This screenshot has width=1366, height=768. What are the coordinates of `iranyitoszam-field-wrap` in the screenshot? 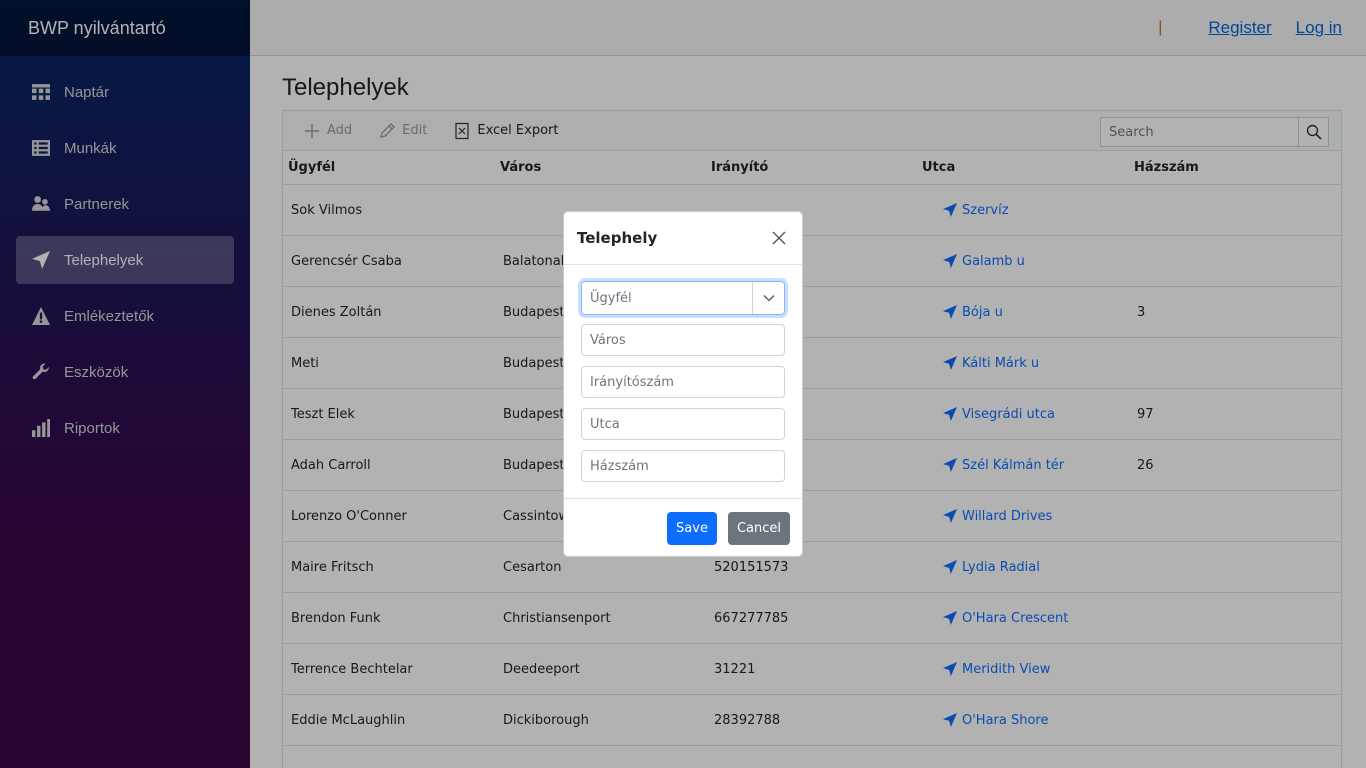 It's located at (683, 382).